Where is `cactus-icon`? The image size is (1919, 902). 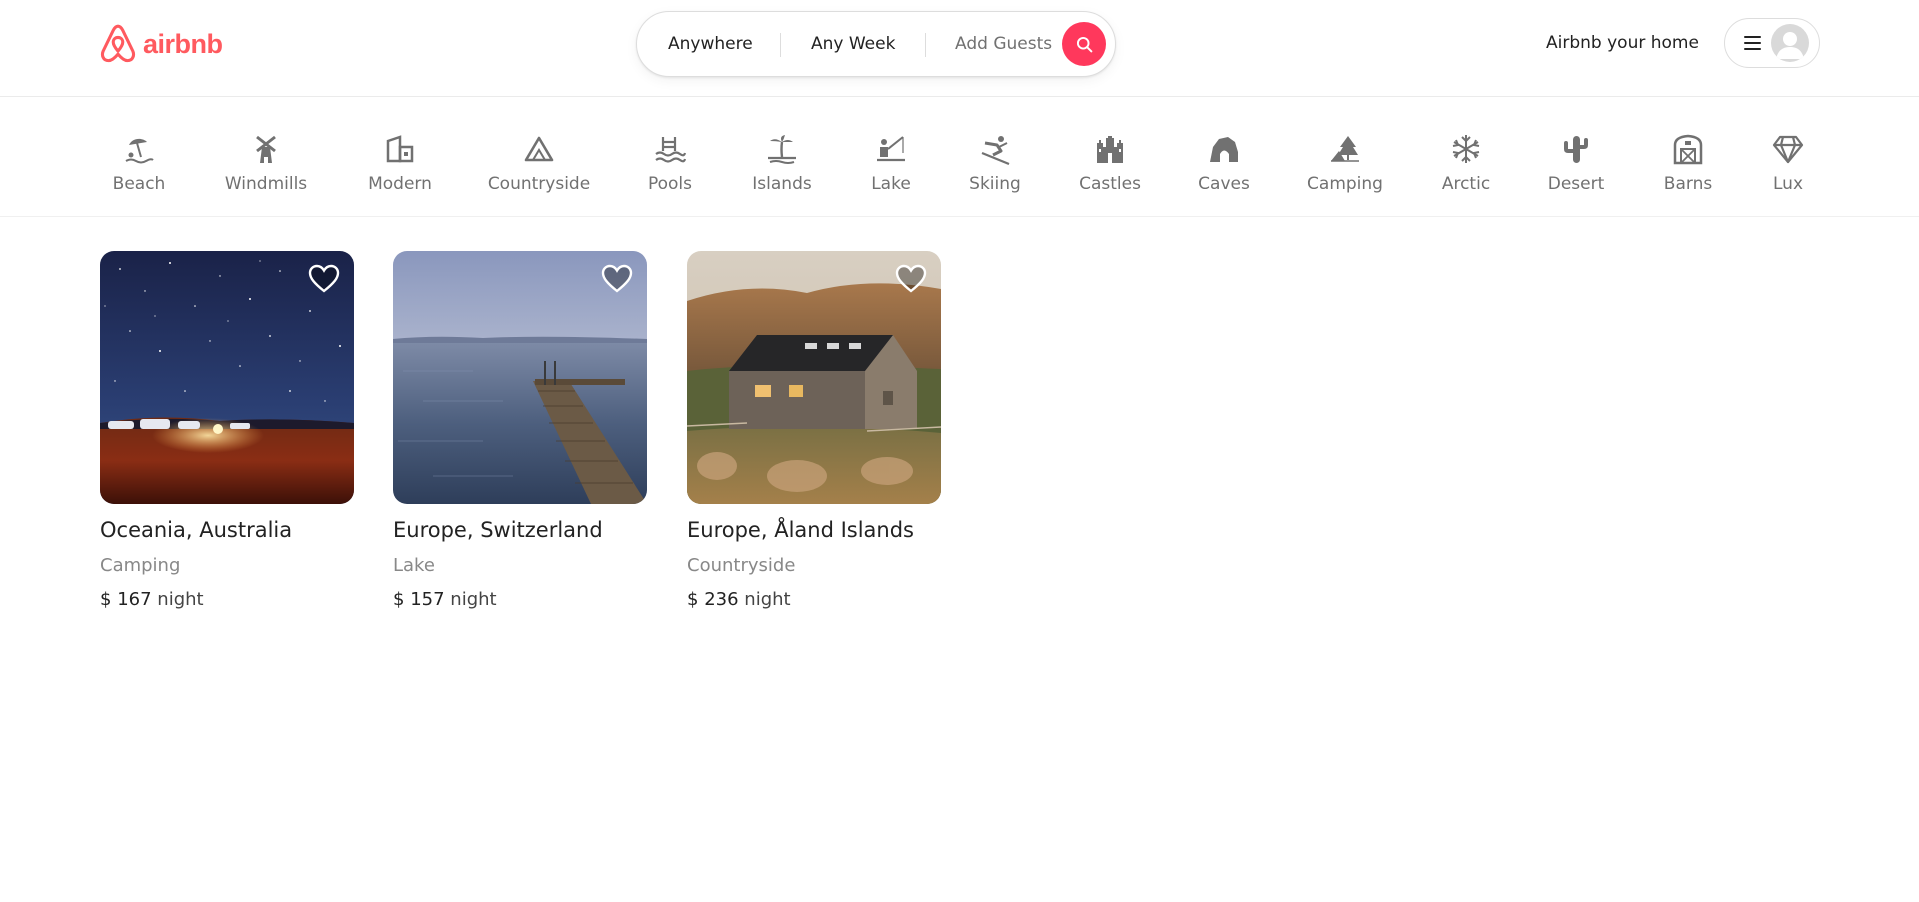
cactus-icon is located at coordinates (1576, 149).